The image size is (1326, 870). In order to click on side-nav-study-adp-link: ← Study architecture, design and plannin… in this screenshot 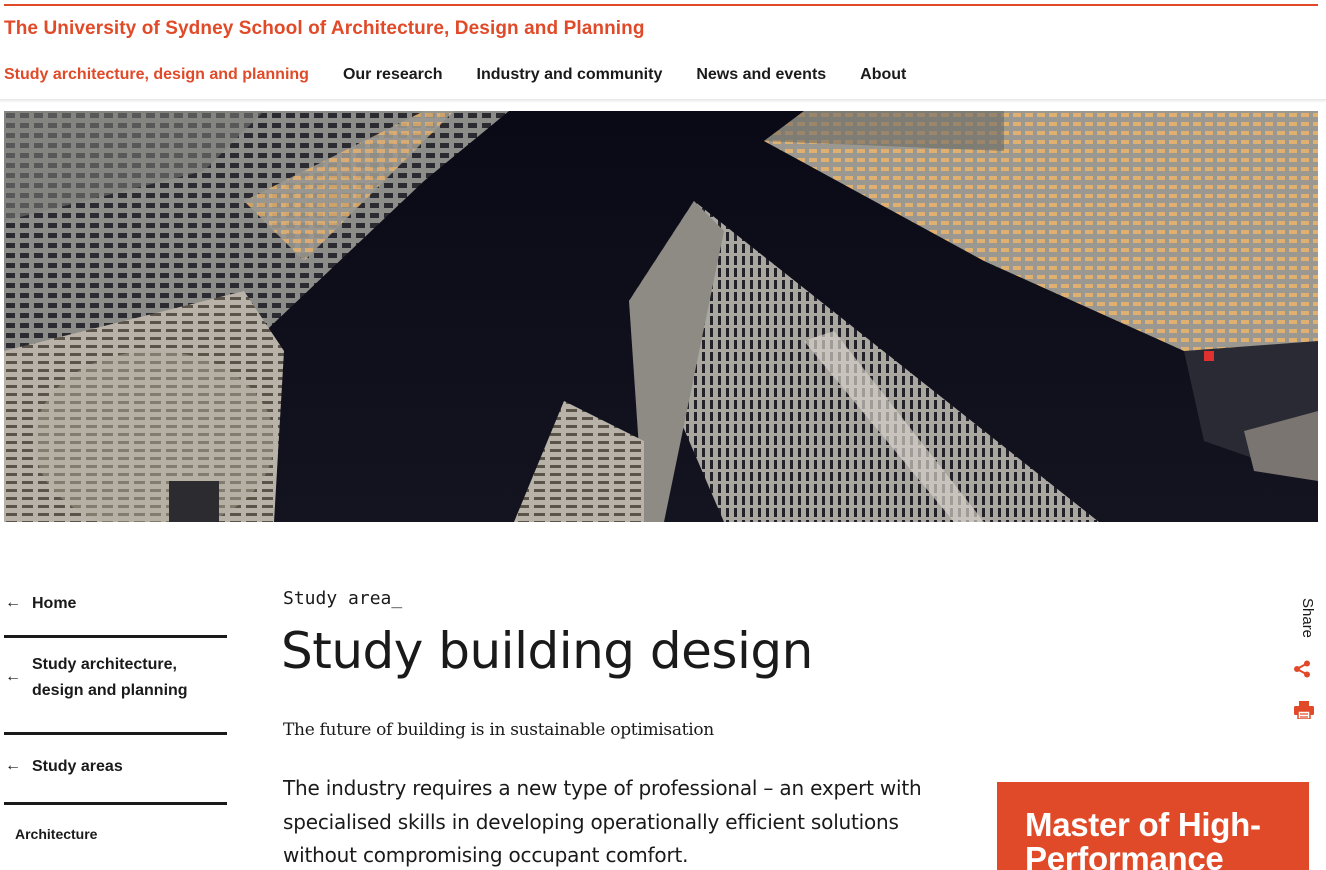, I will do `click(115, 686)`.